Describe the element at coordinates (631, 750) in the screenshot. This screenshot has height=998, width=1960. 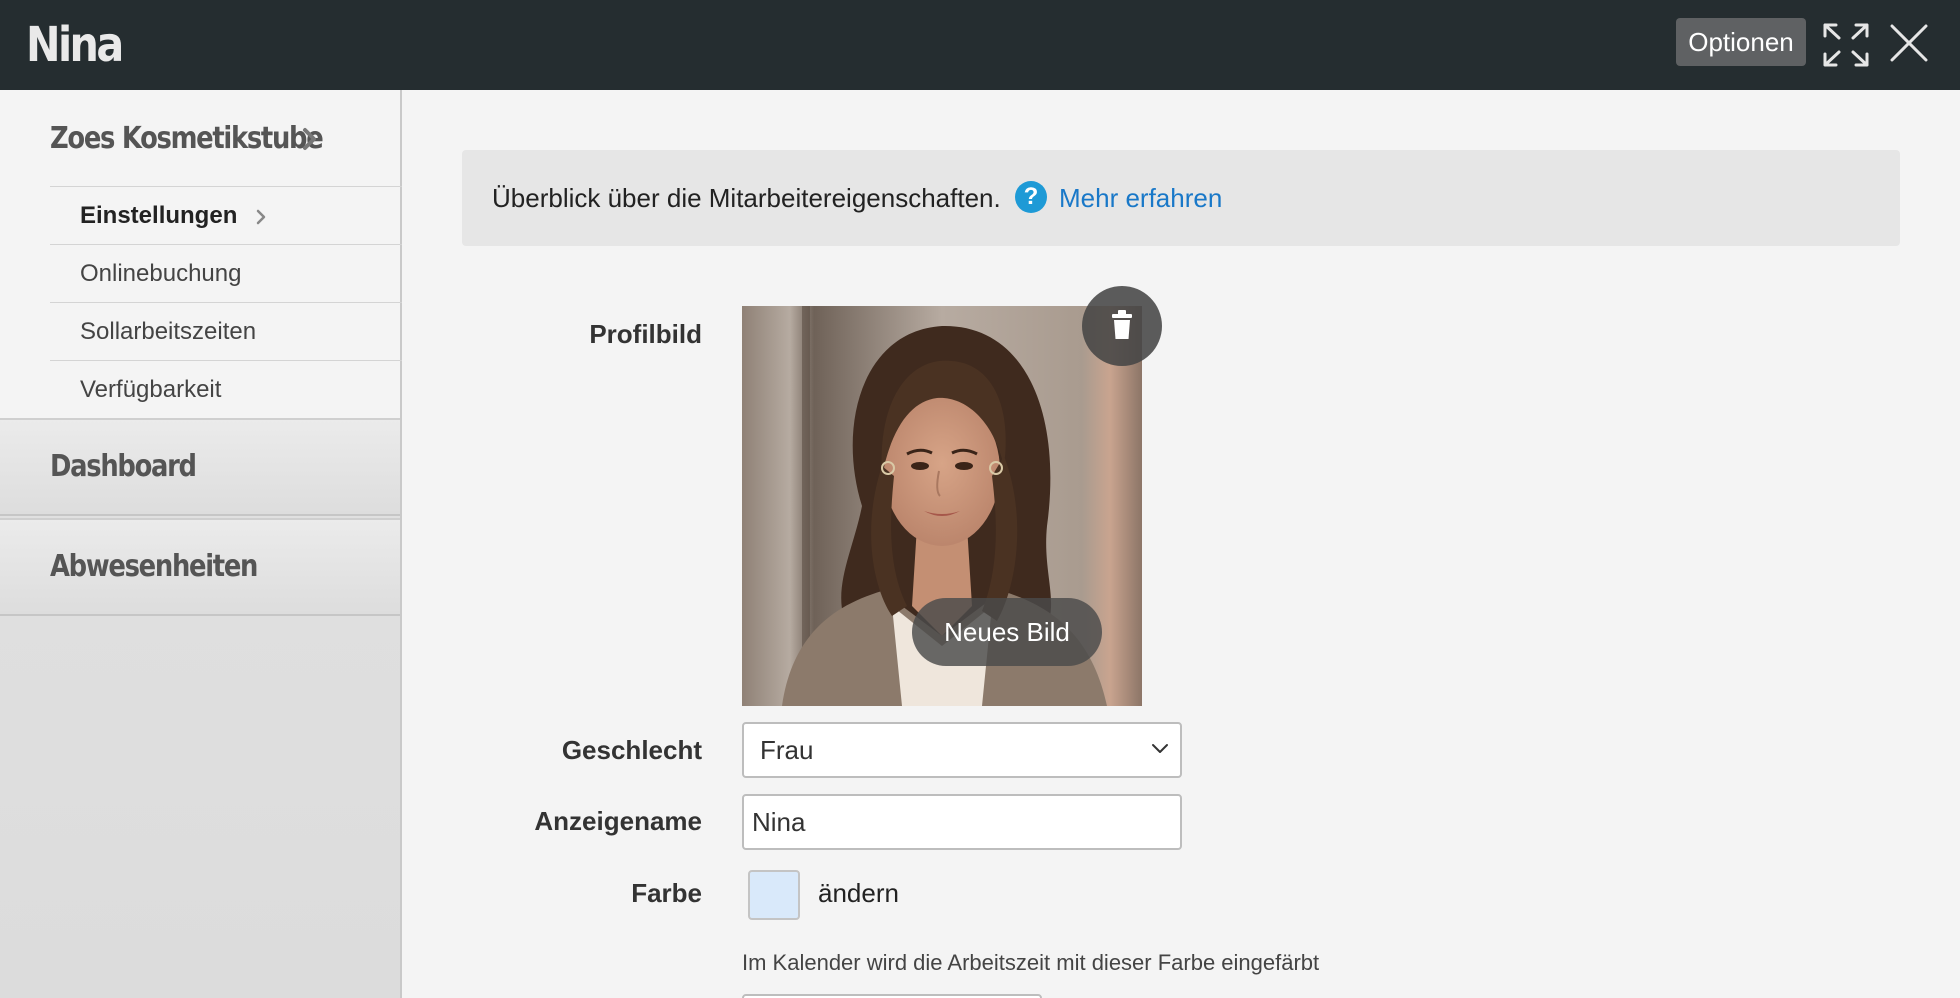
I see `gender-label: Geschlecht` at that location.